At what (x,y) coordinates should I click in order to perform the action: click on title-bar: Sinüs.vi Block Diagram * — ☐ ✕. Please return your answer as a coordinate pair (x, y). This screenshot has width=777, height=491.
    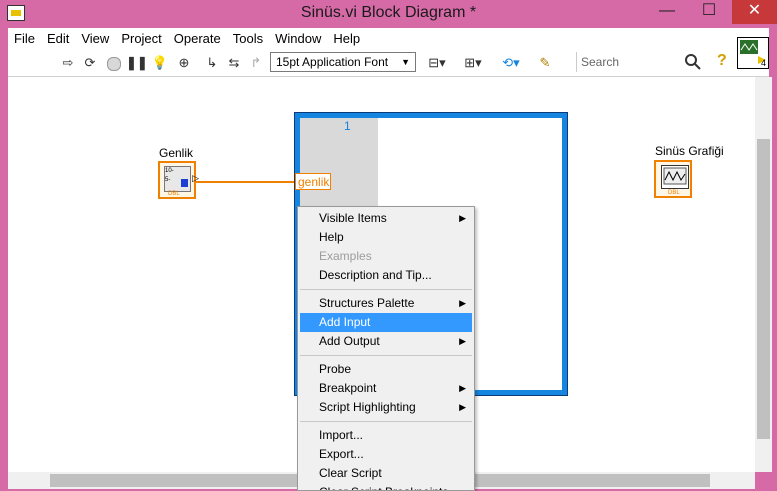
    Looking at the image, I should click on (388, 14).